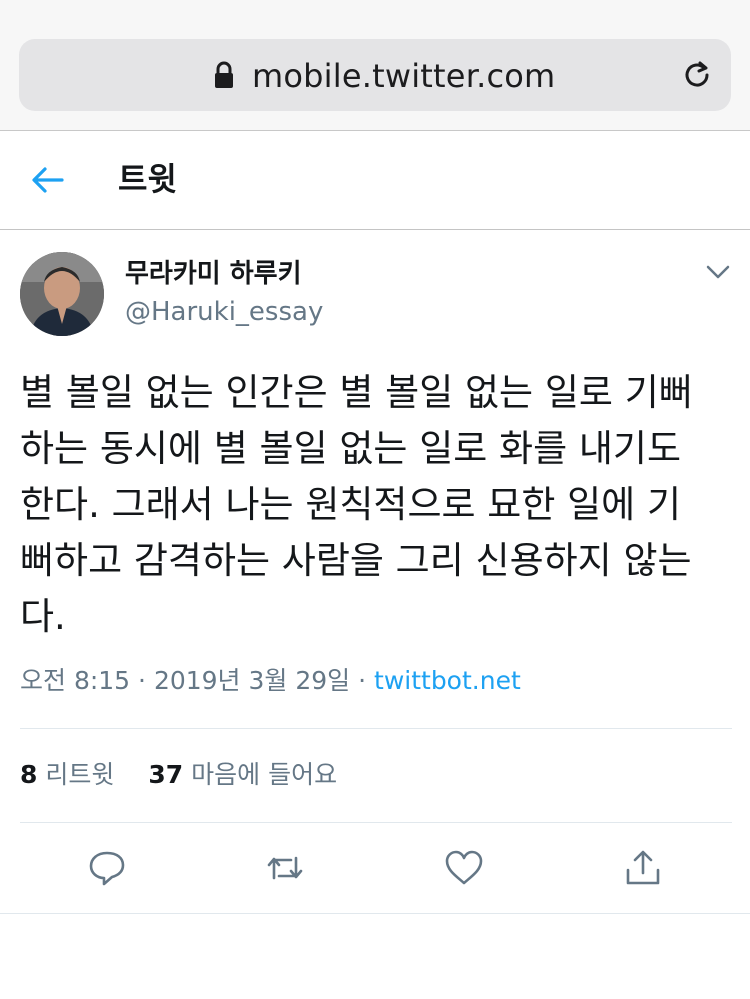  I want to click on back-arrow-icon, so click(48, 180).